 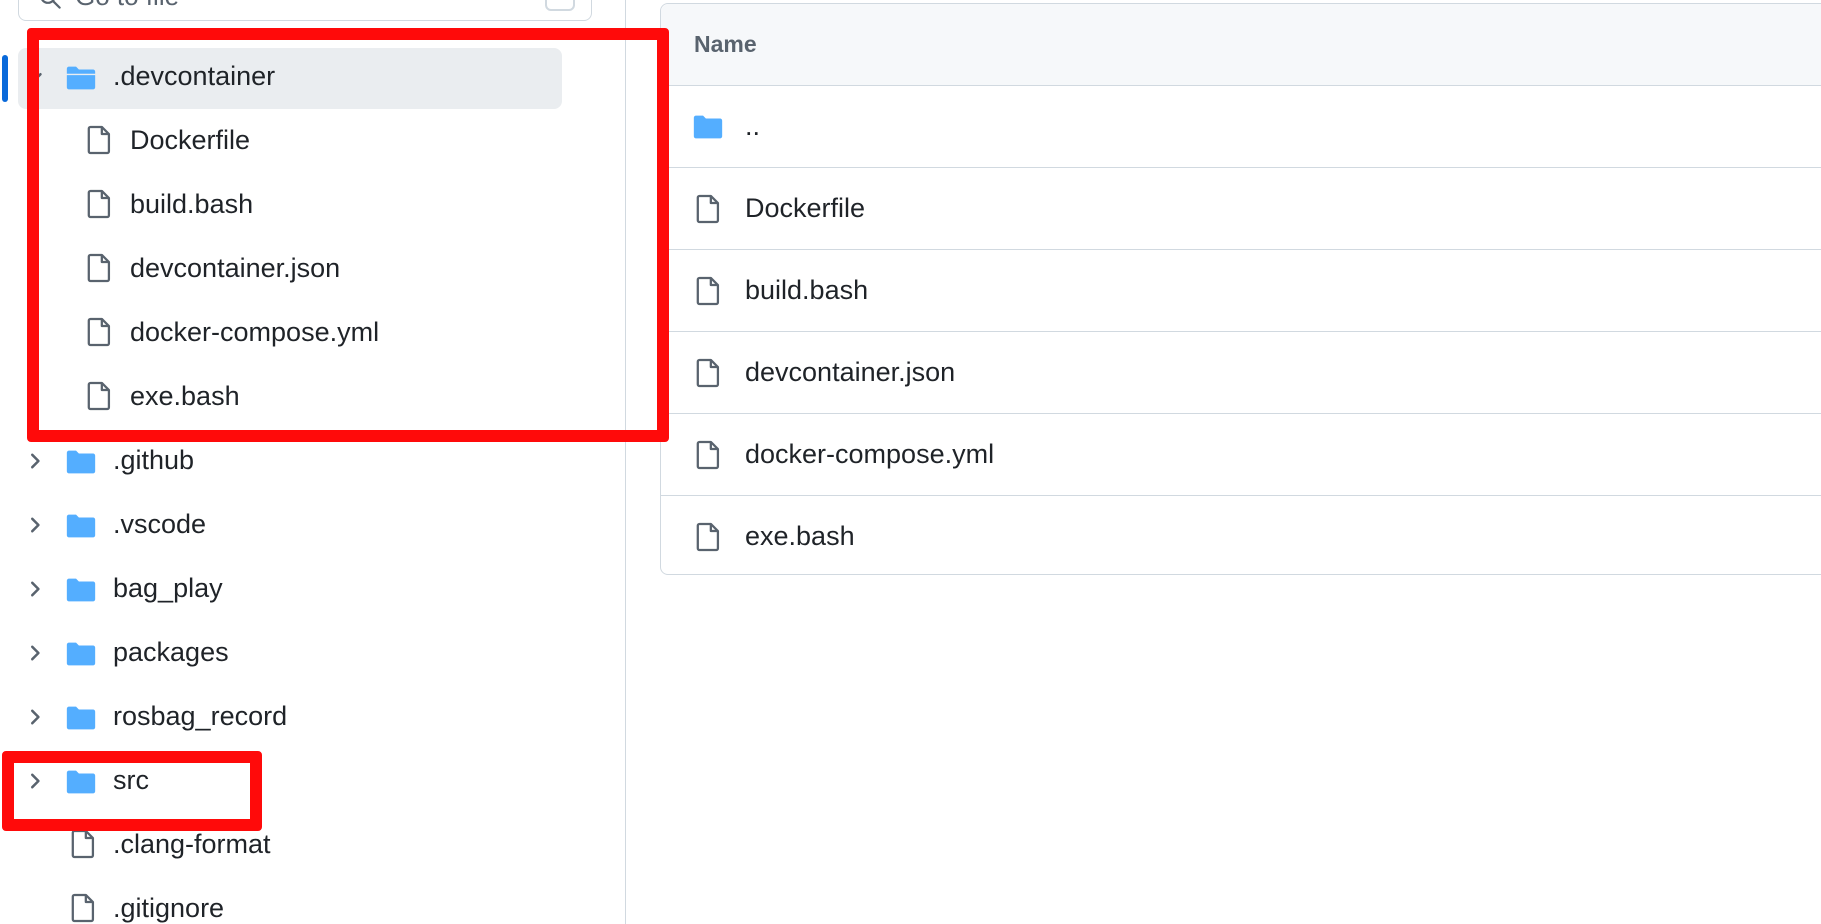 I want to click on tree-item-dot-gitignore: .gitignore, so click(x=313, y=901).